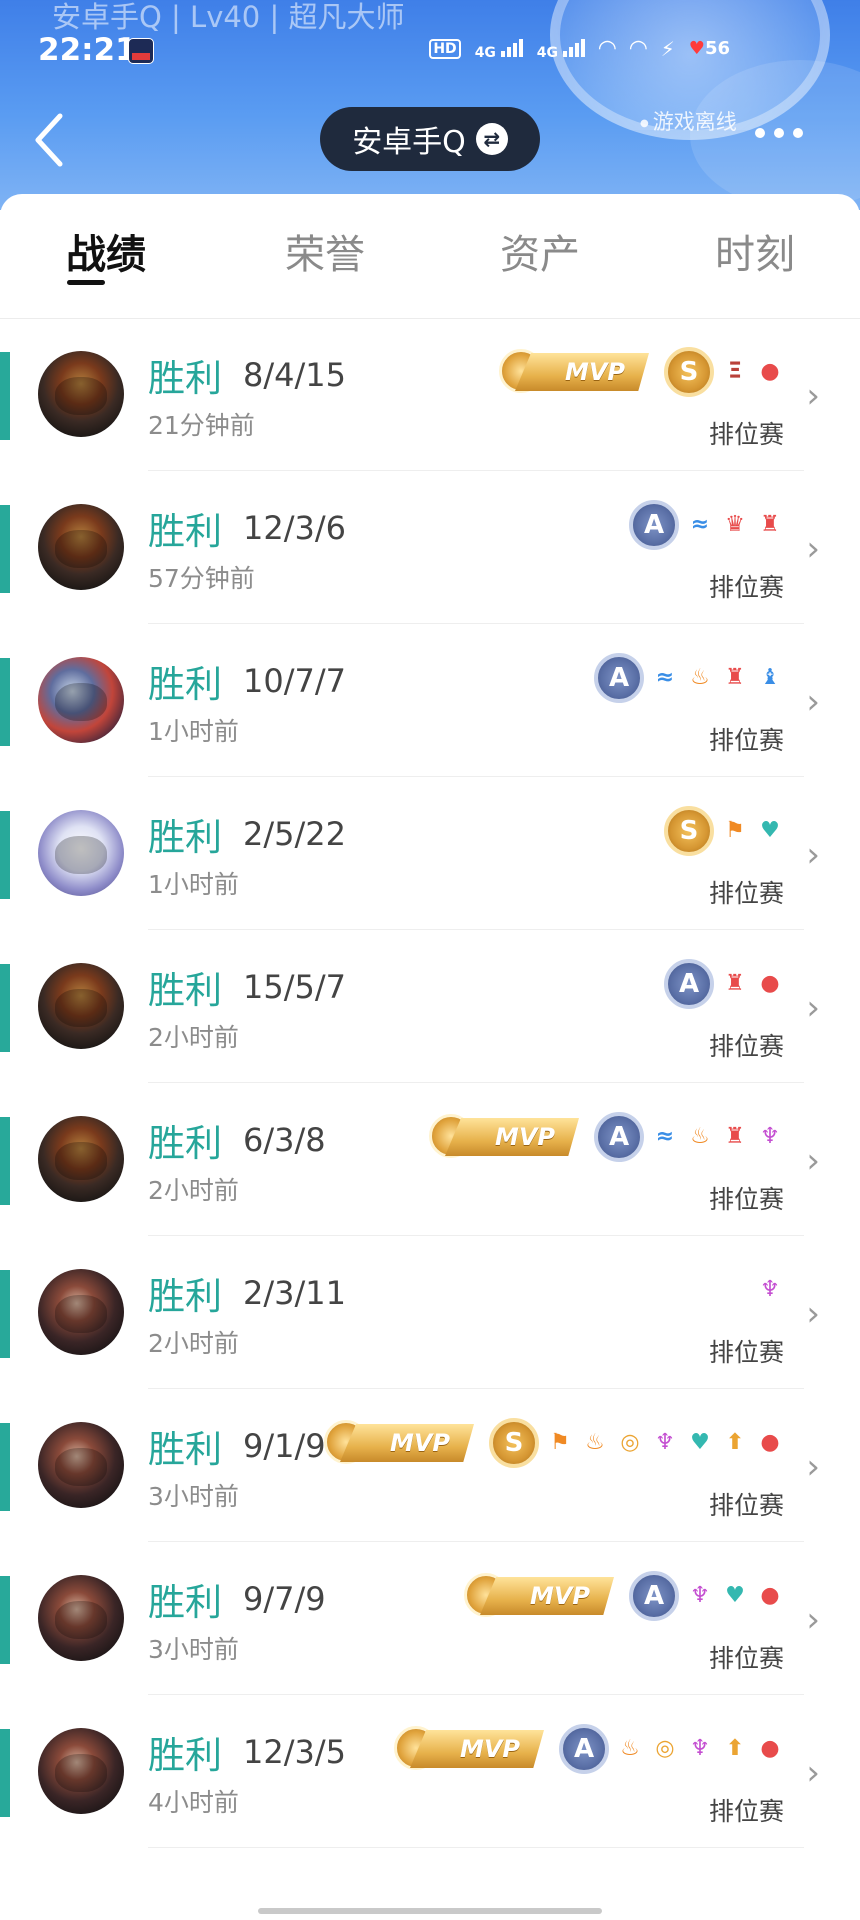  I want to click on coins-icon: ◎, so click(665, 1748).